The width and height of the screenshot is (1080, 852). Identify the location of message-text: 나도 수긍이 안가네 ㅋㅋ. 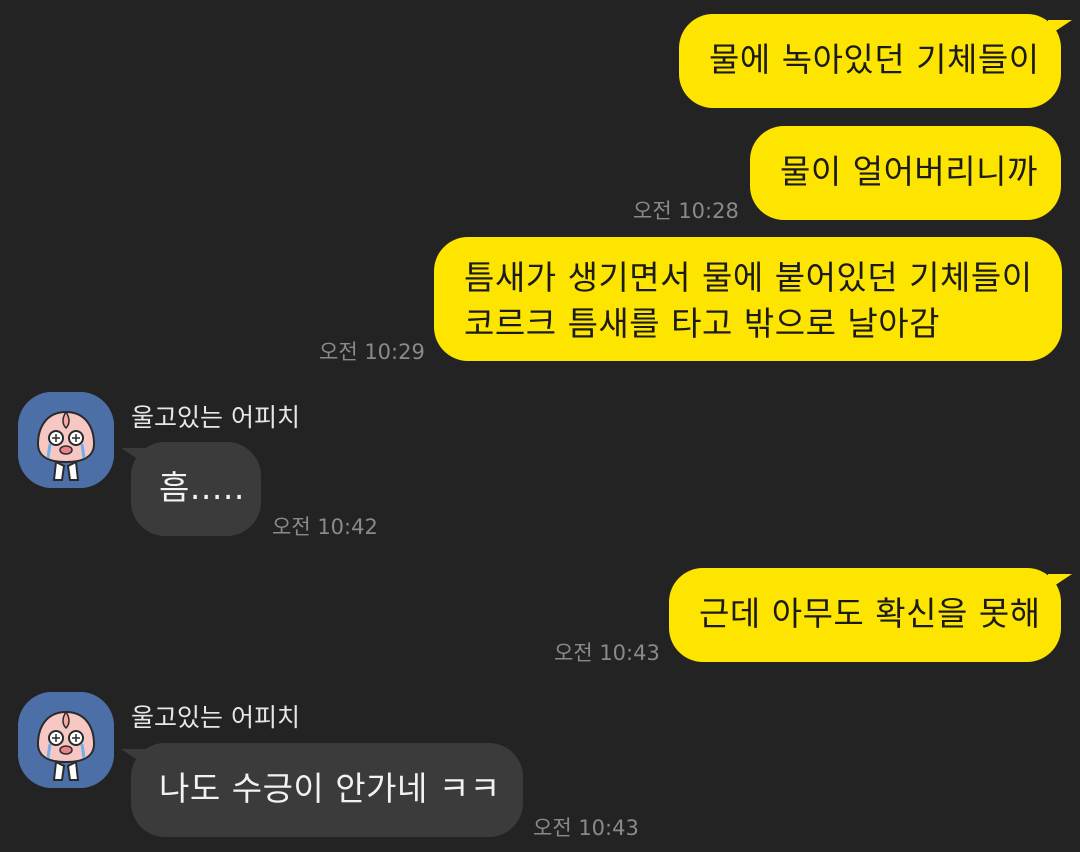
(330, 788).